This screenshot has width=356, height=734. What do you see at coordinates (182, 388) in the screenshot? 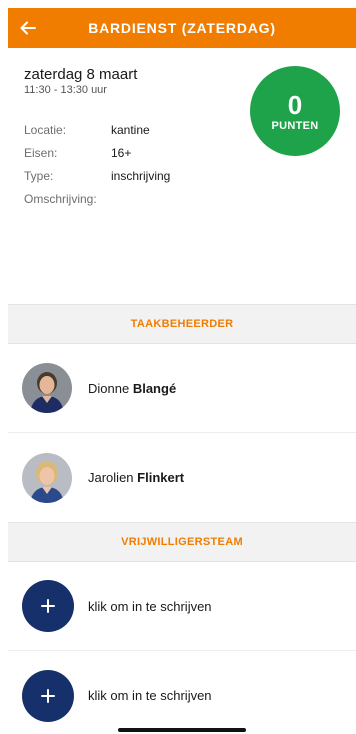
I see `list-item-task-manager: Dionne Blangé` at bounding box center [182, 388].